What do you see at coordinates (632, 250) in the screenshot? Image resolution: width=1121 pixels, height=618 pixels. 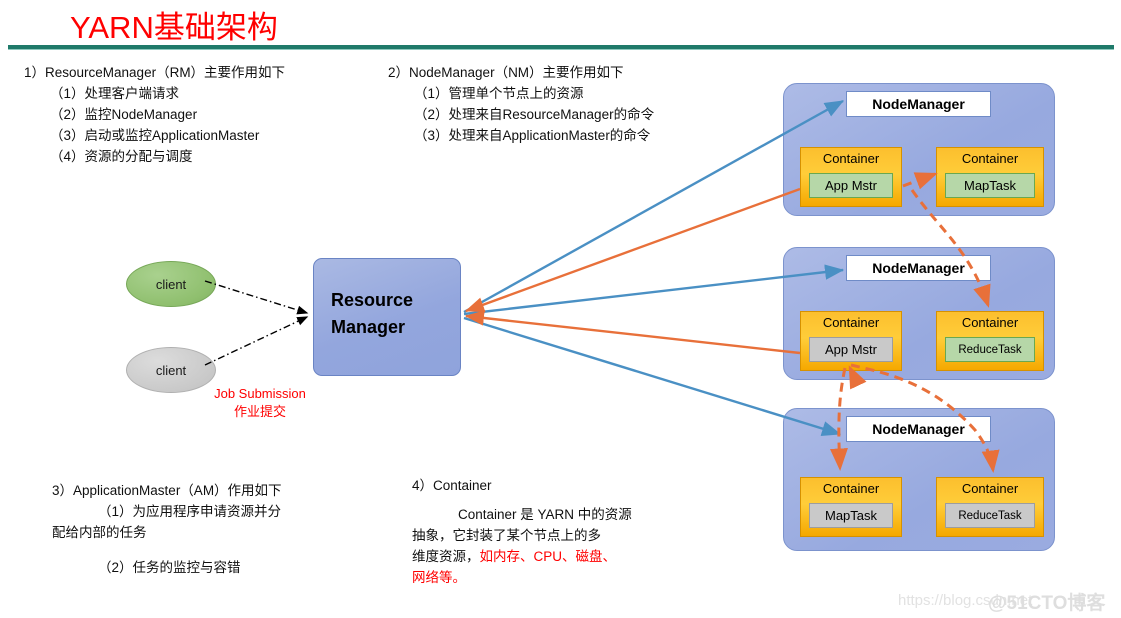 I see `arrow-nm1-appmstr-to-rm` at bounding box center [632, 250].